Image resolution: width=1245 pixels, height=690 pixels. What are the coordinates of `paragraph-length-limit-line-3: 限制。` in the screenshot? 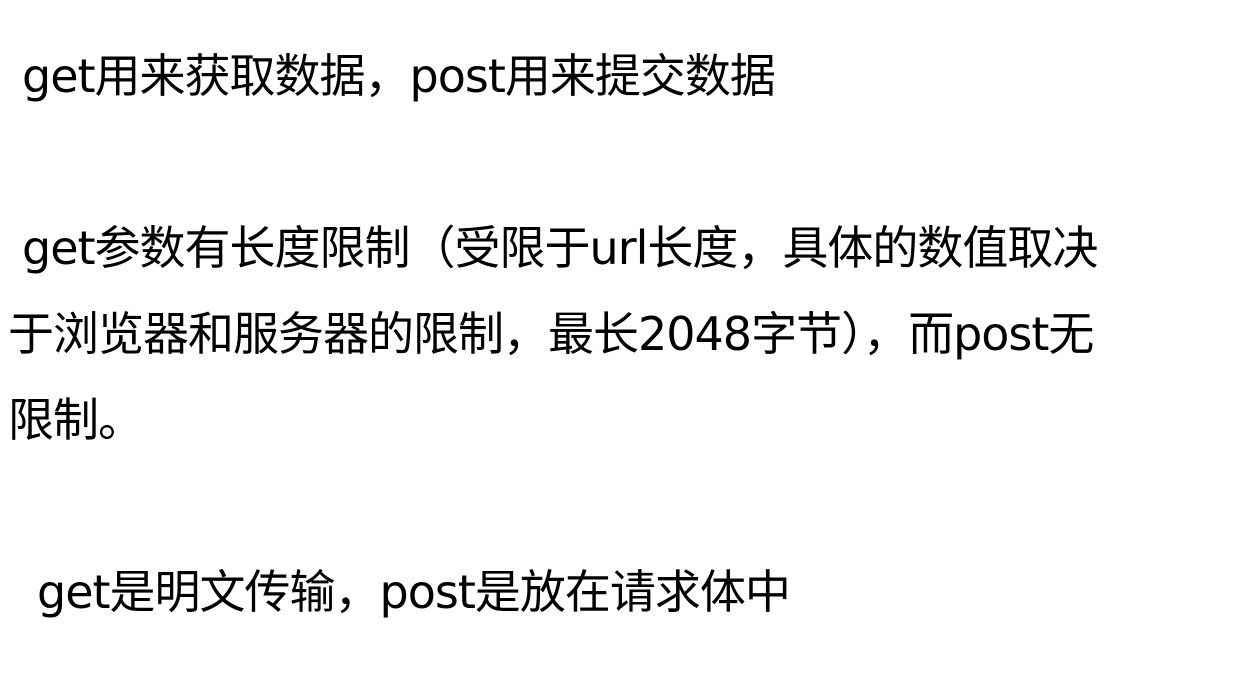 It's located at (76, 420).